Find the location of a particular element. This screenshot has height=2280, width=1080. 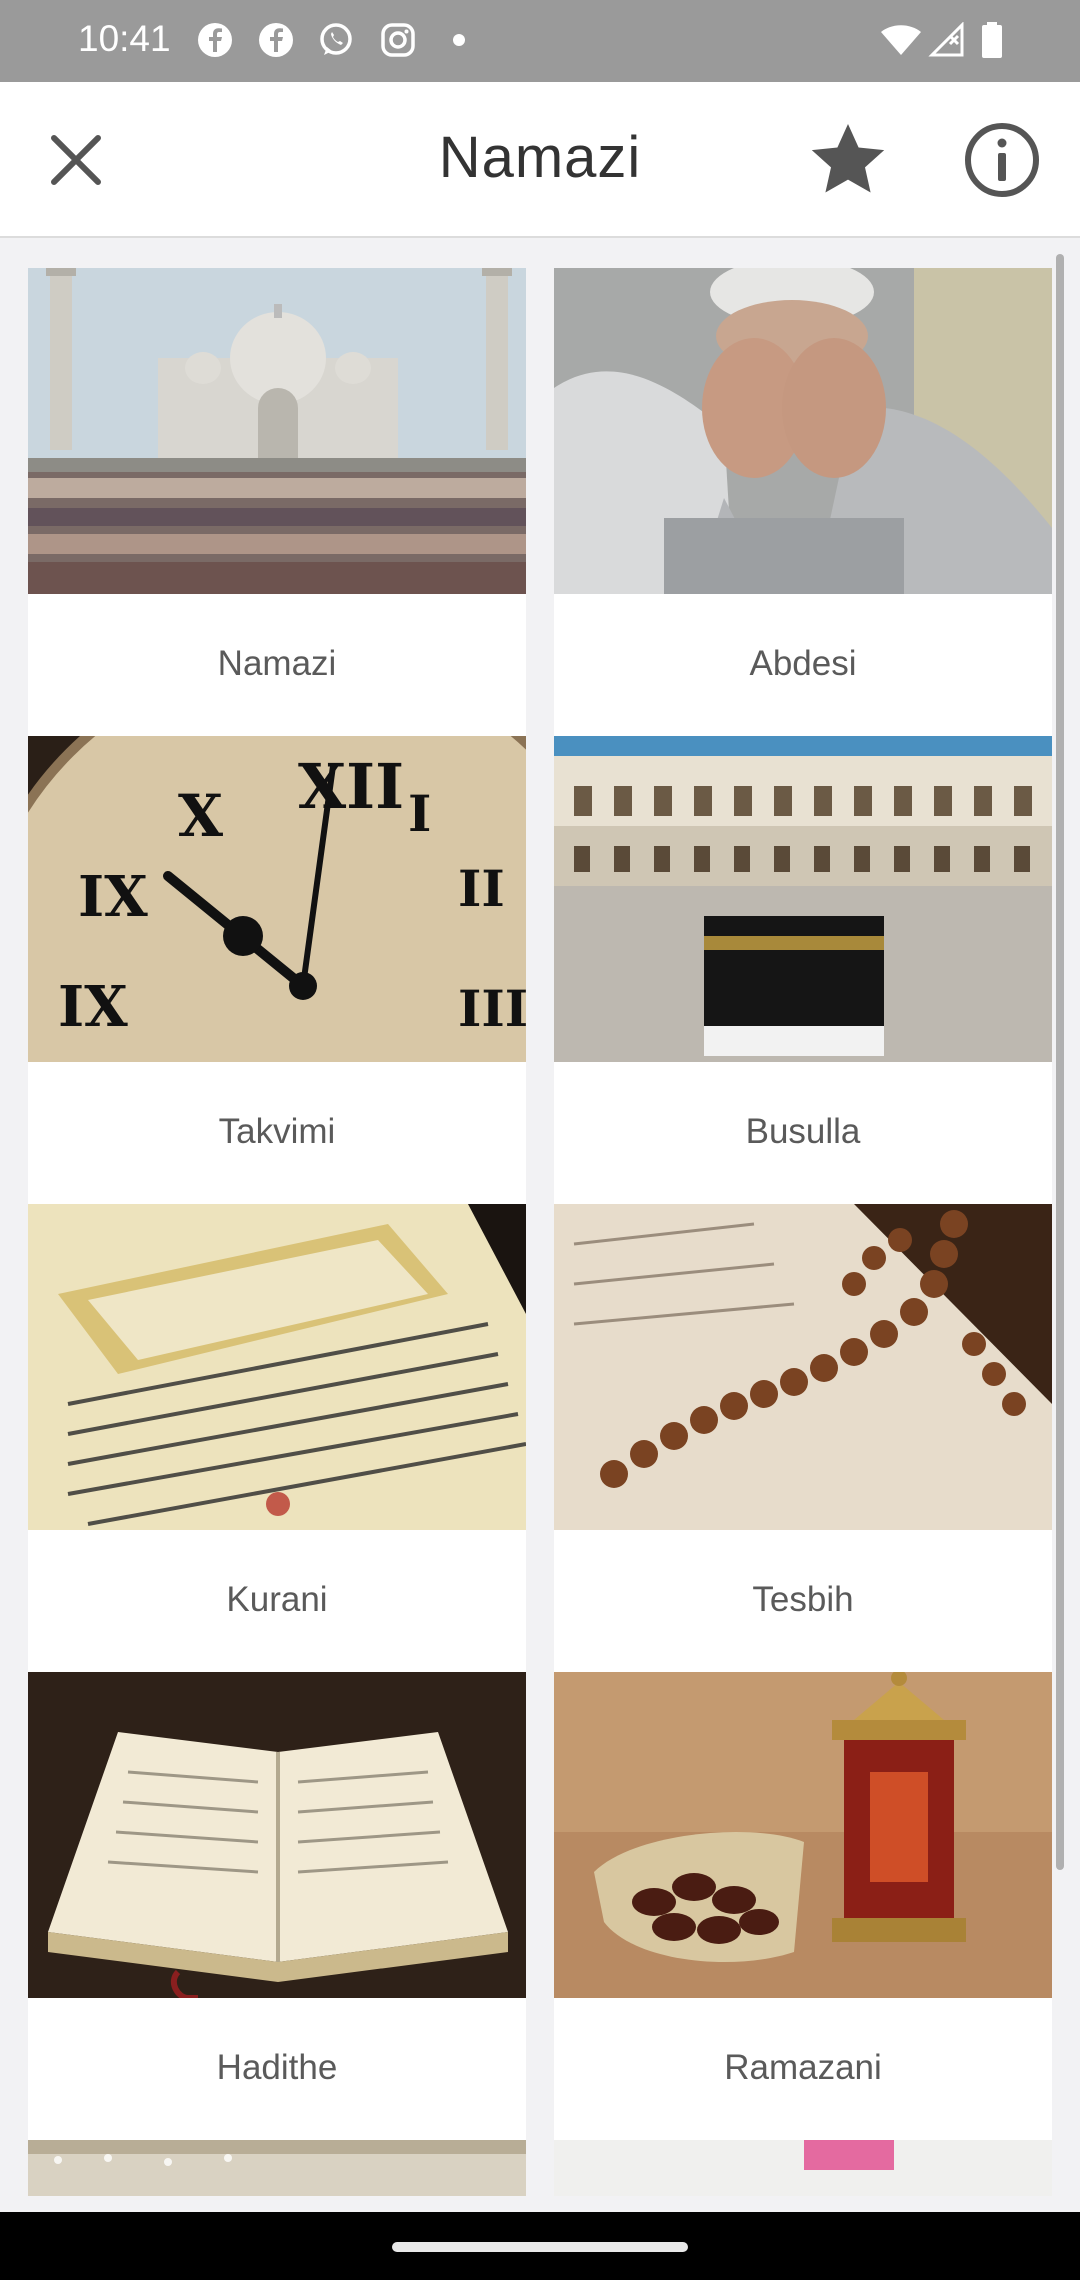

dot-icon is located at coordinates (459, 40).